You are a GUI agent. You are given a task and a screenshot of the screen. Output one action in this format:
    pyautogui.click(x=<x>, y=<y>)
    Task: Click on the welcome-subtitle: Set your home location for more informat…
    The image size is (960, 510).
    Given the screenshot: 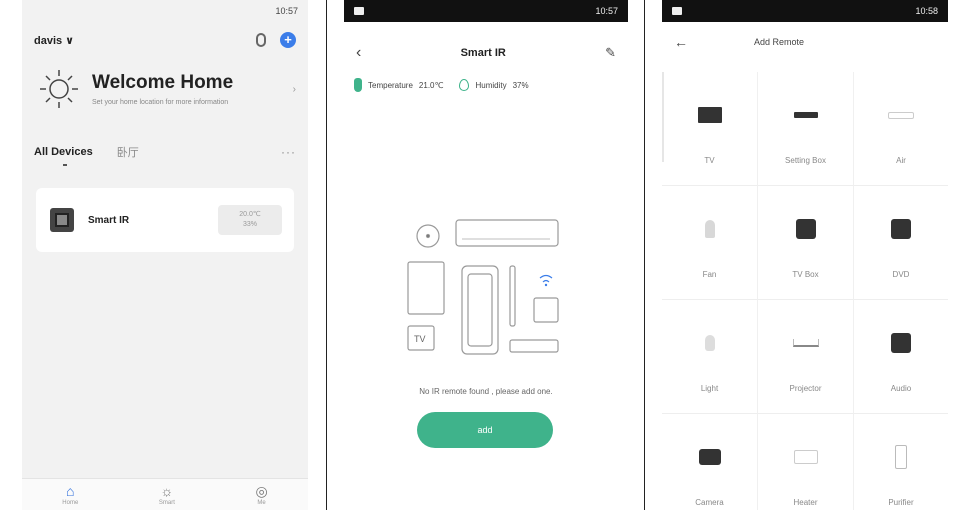 What is the action you would take?
    pyautogui.click(x=160, y=102)
    